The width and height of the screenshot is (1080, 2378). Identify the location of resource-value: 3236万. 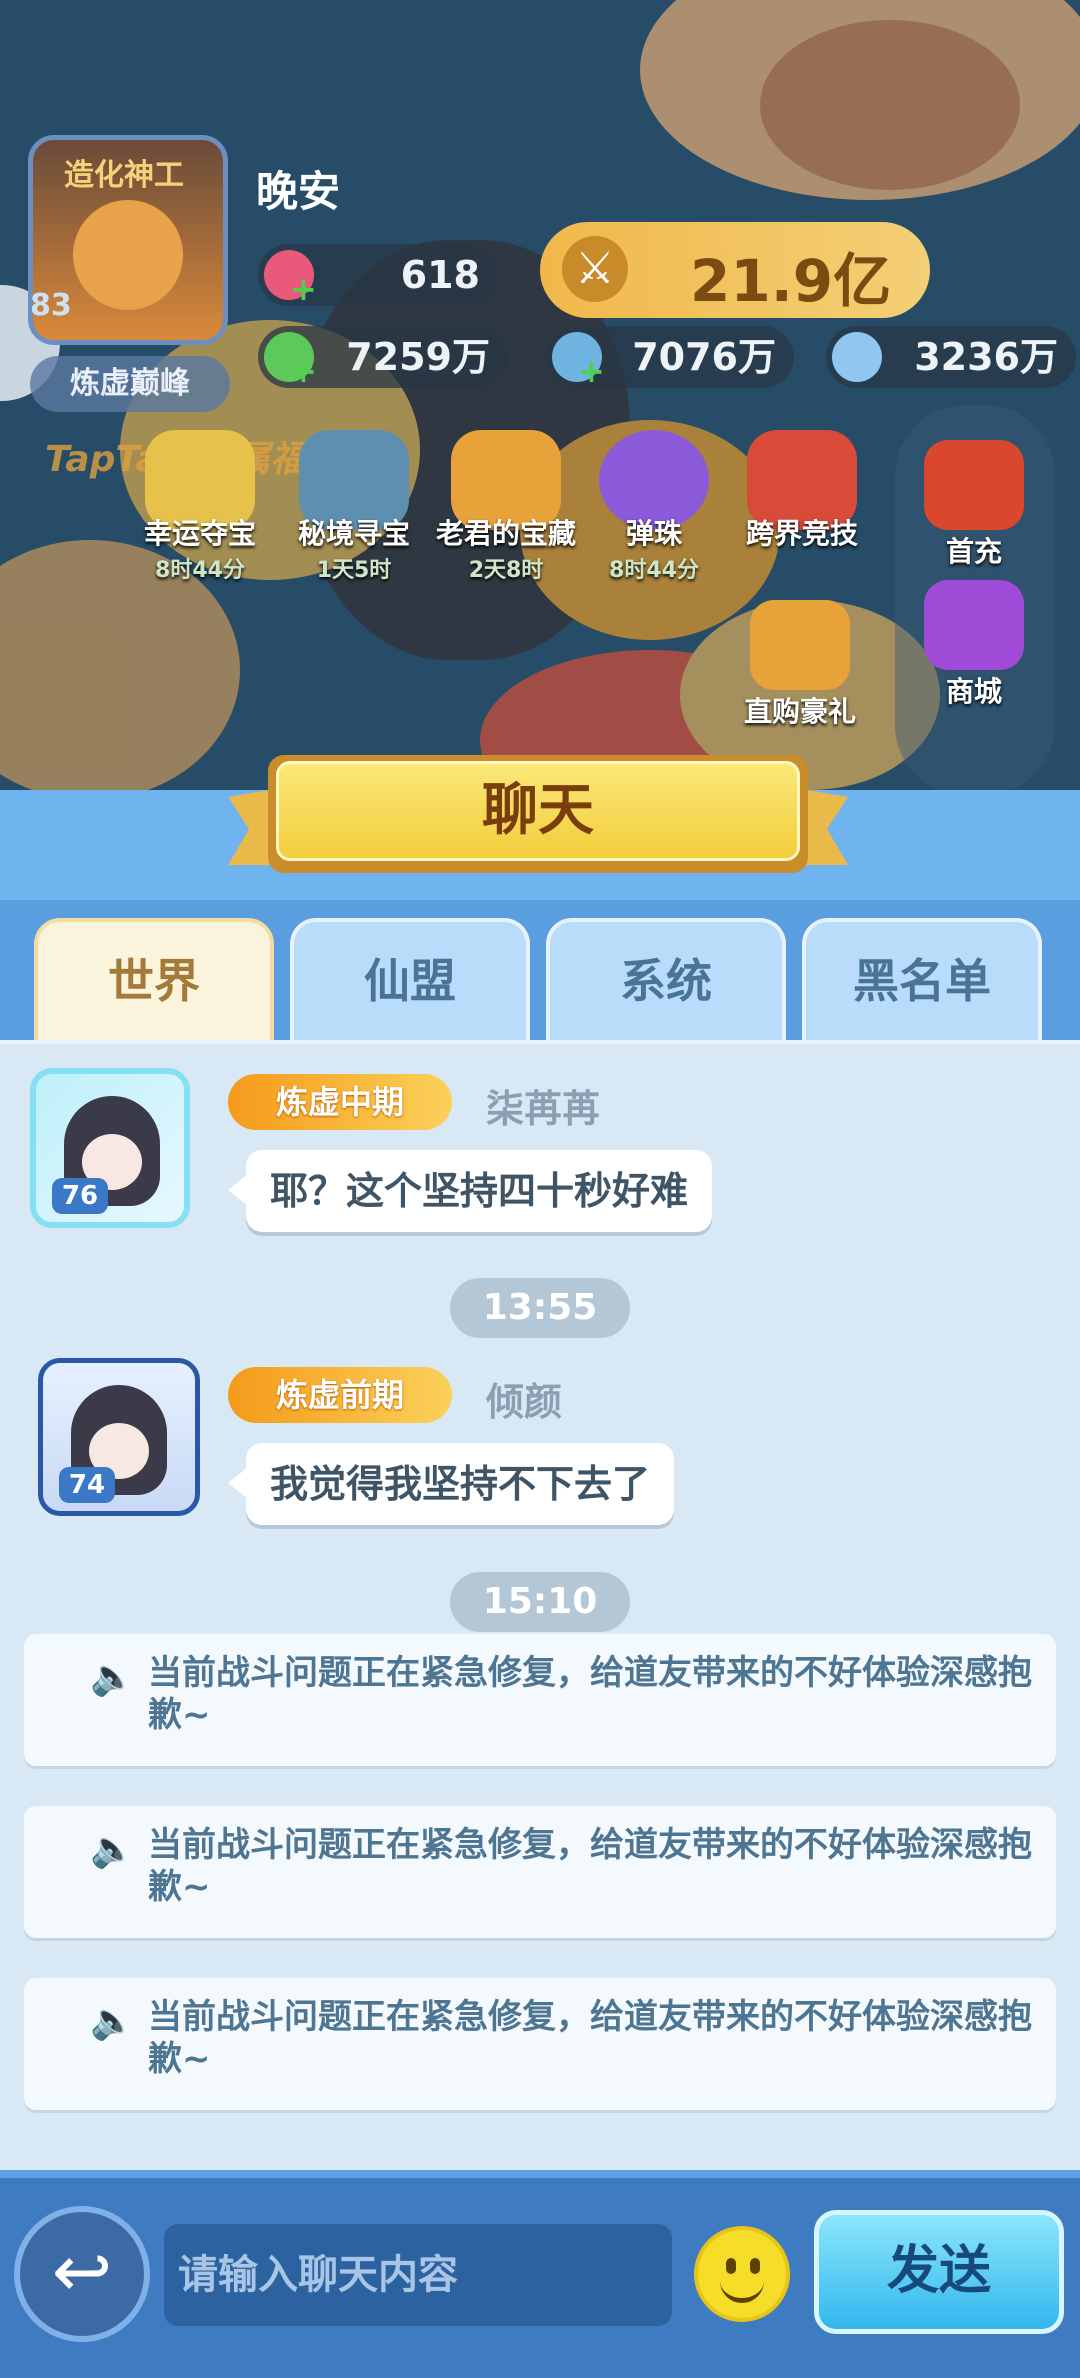
(986, 357).